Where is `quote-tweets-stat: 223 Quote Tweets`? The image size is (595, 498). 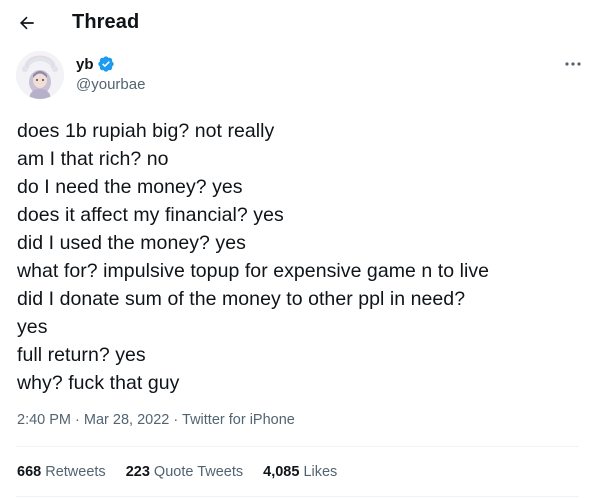 quote-tweets-stat: 223 Quote Tweets is located at coordinates (184, 472).